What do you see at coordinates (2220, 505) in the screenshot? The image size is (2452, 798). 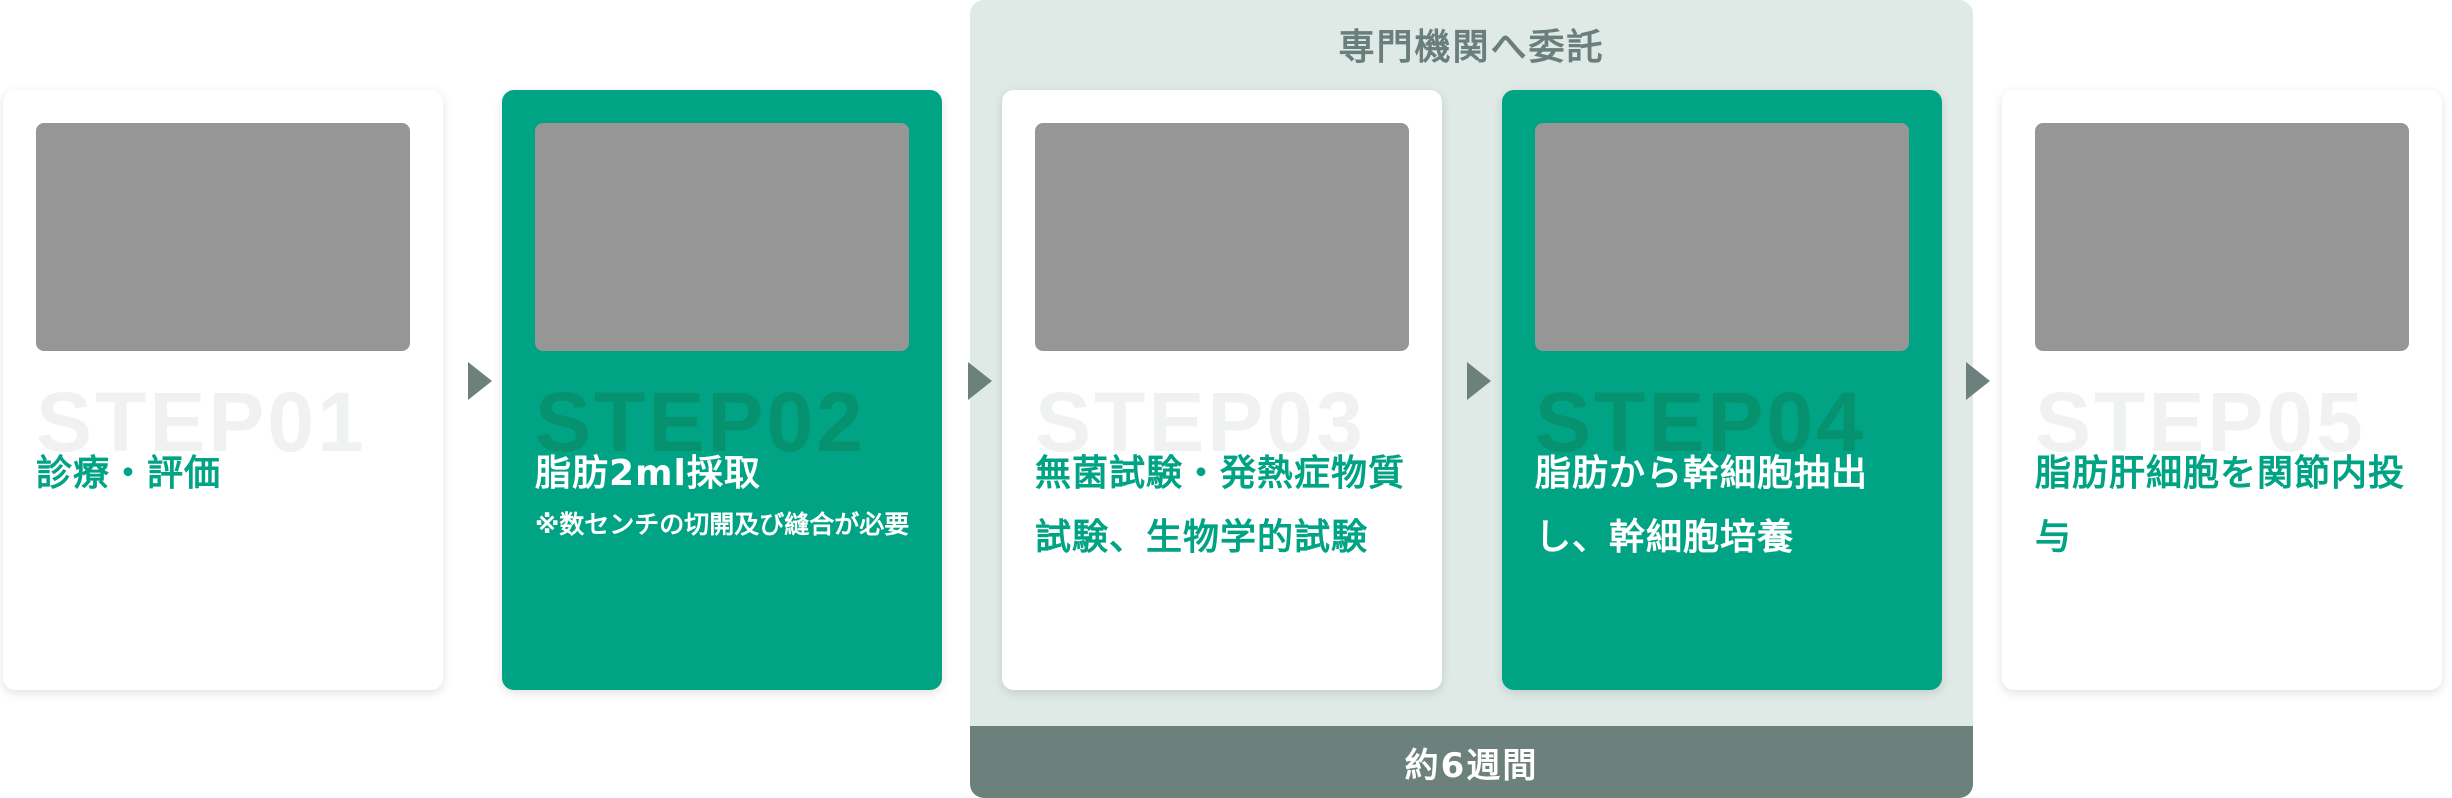 I see `step-title: 脂肪肝細胞を関節内投与` at bounding box center [2220, 505].